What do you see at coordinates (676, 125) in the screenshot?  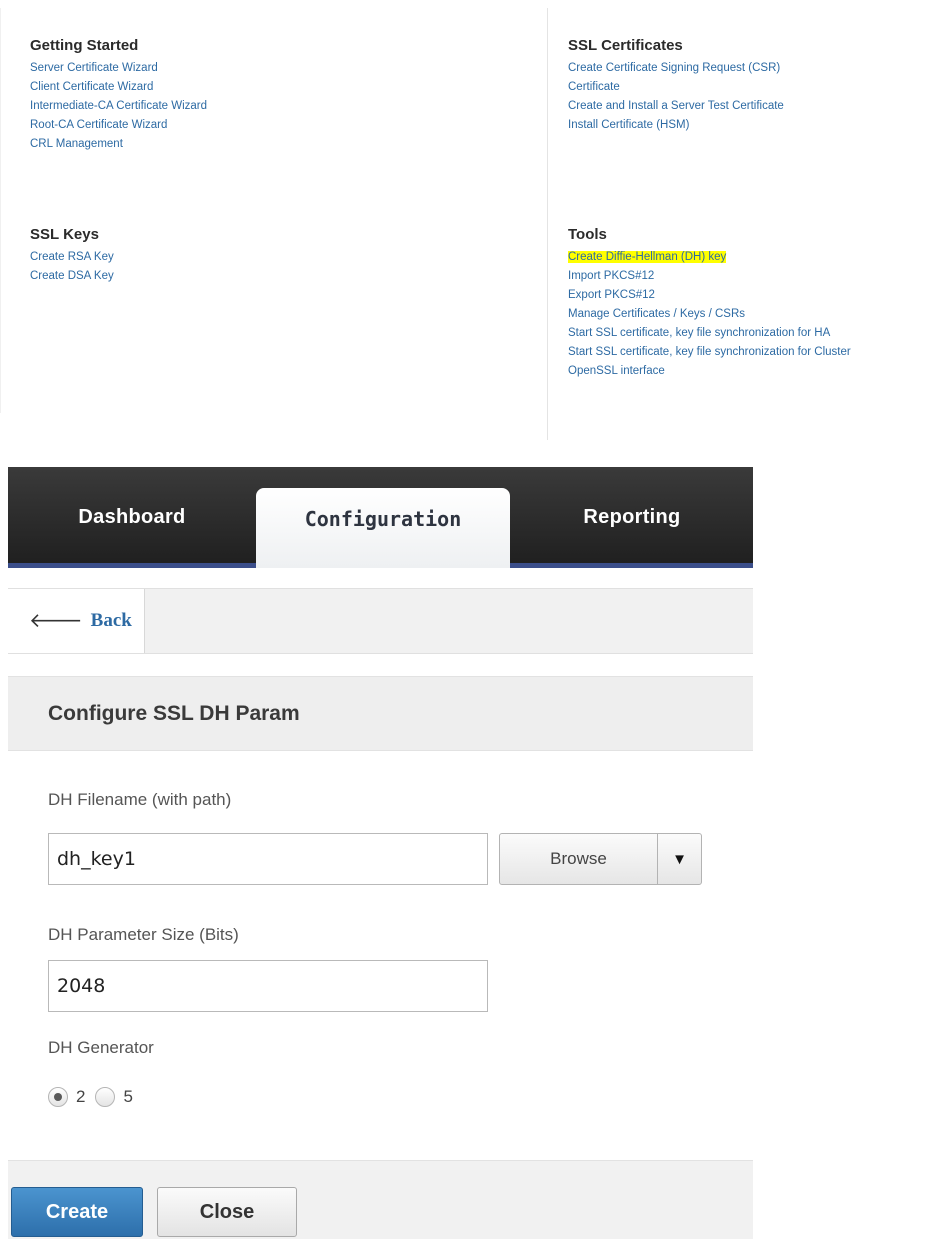 I see `link-install-certificate-hsm: Install Certificate (HSM)` at bounding box center [676, 125].